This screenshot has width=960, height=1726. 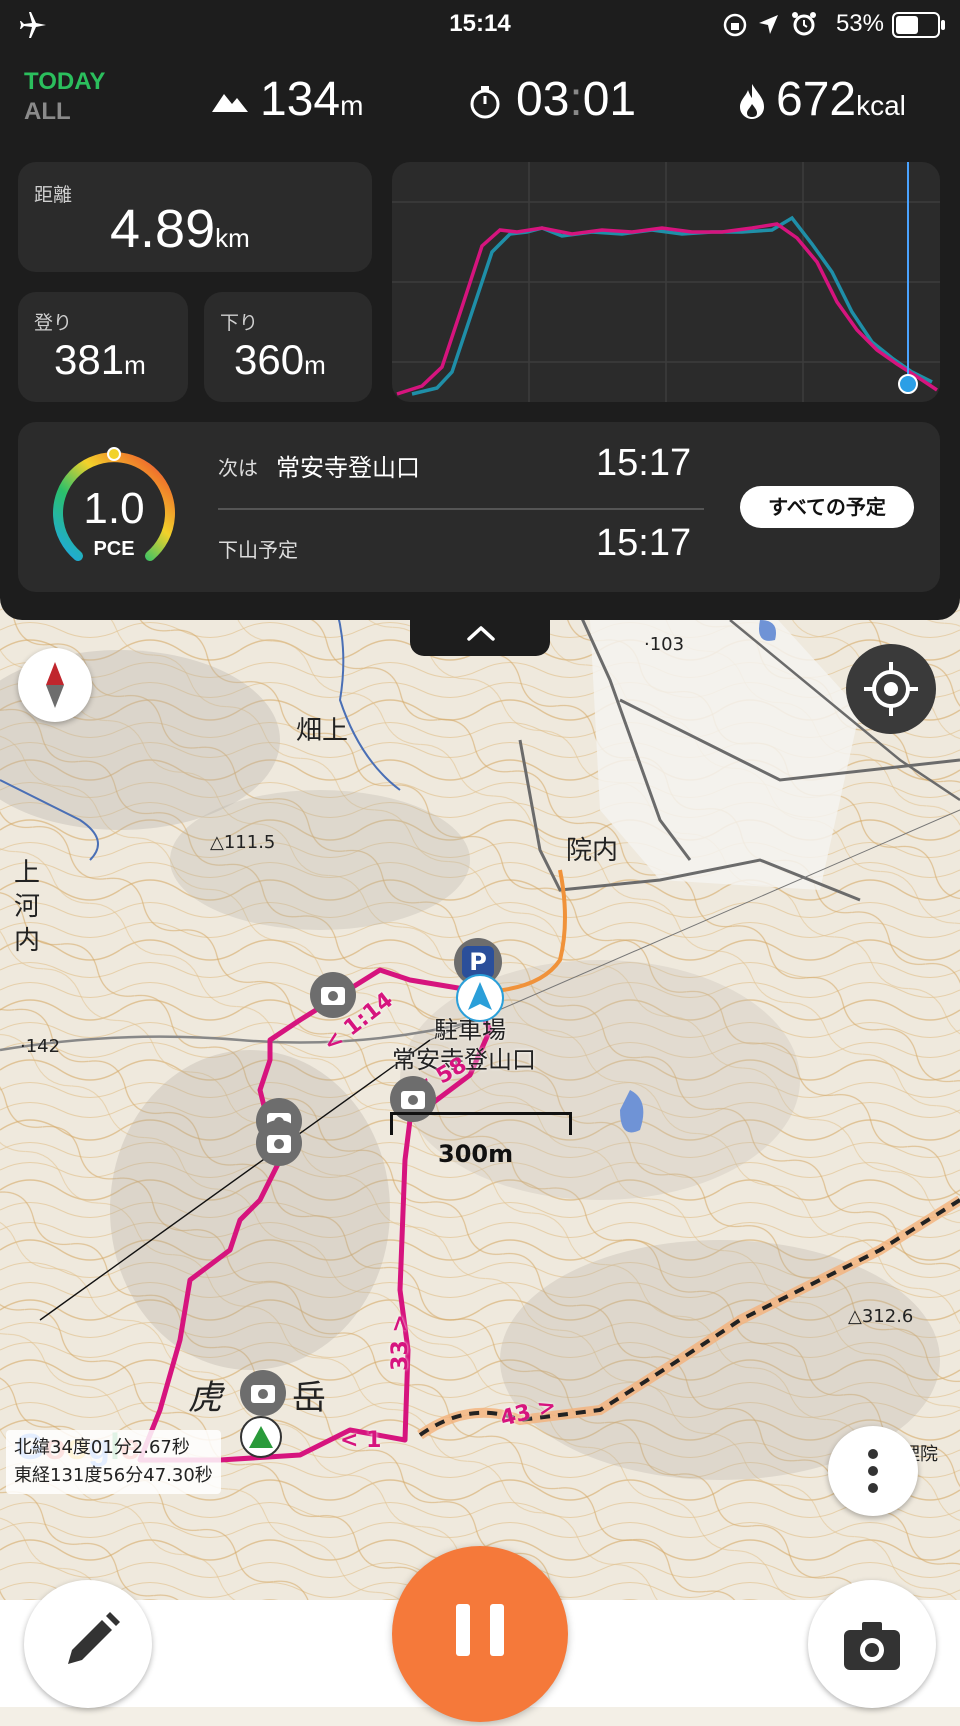 I want to click on elevation-point-103: ·103, so click(x=664, y=644).